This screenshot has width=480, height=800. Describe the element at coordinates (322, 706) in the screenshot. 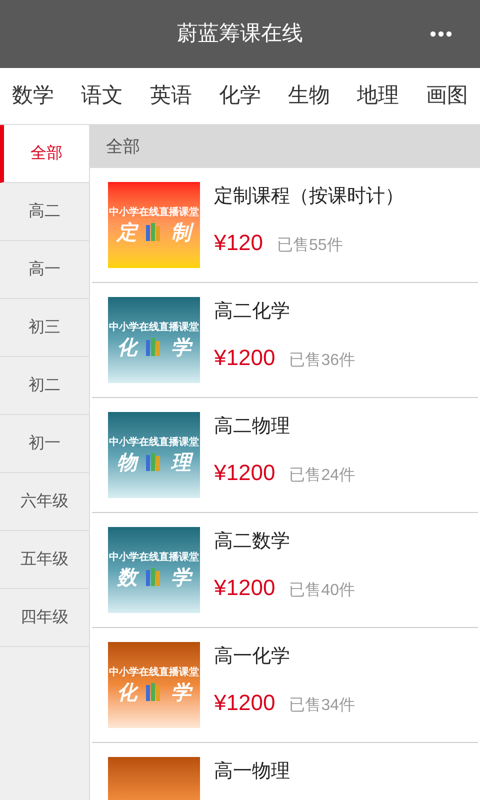

I see `sold-count: 已售34件` at that location.